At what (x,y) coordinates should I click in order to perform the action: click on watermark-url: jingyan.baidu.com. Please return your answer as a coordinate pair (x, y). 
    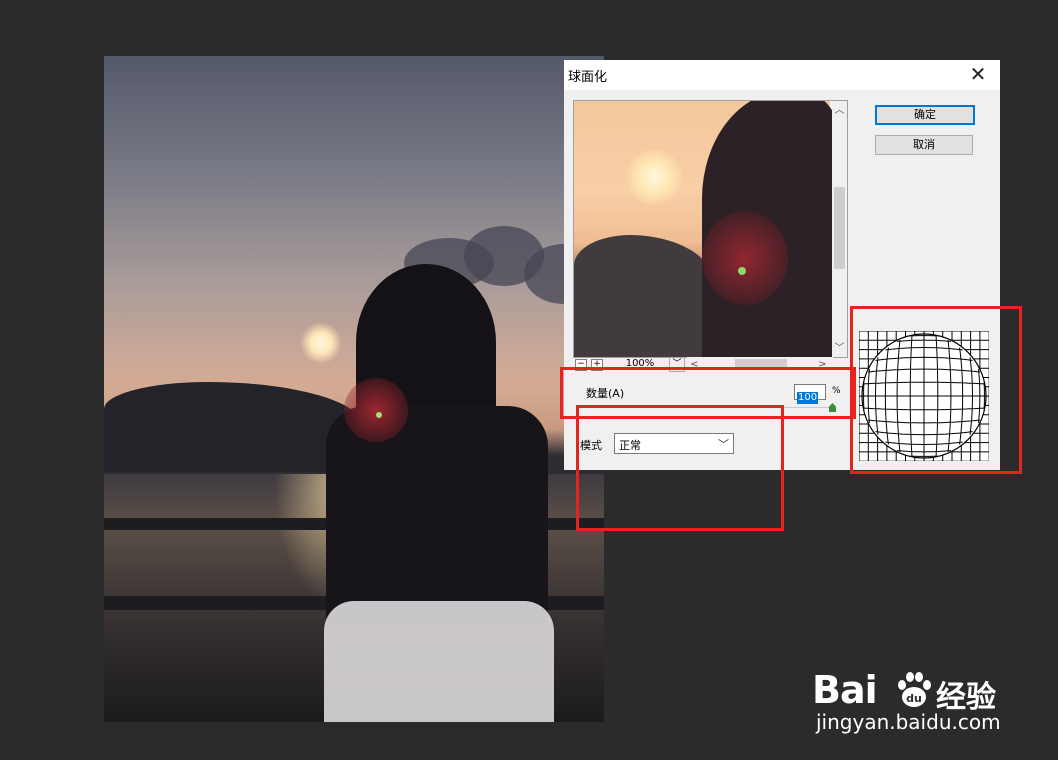
    Looking at the image, I should click on (908, 722).